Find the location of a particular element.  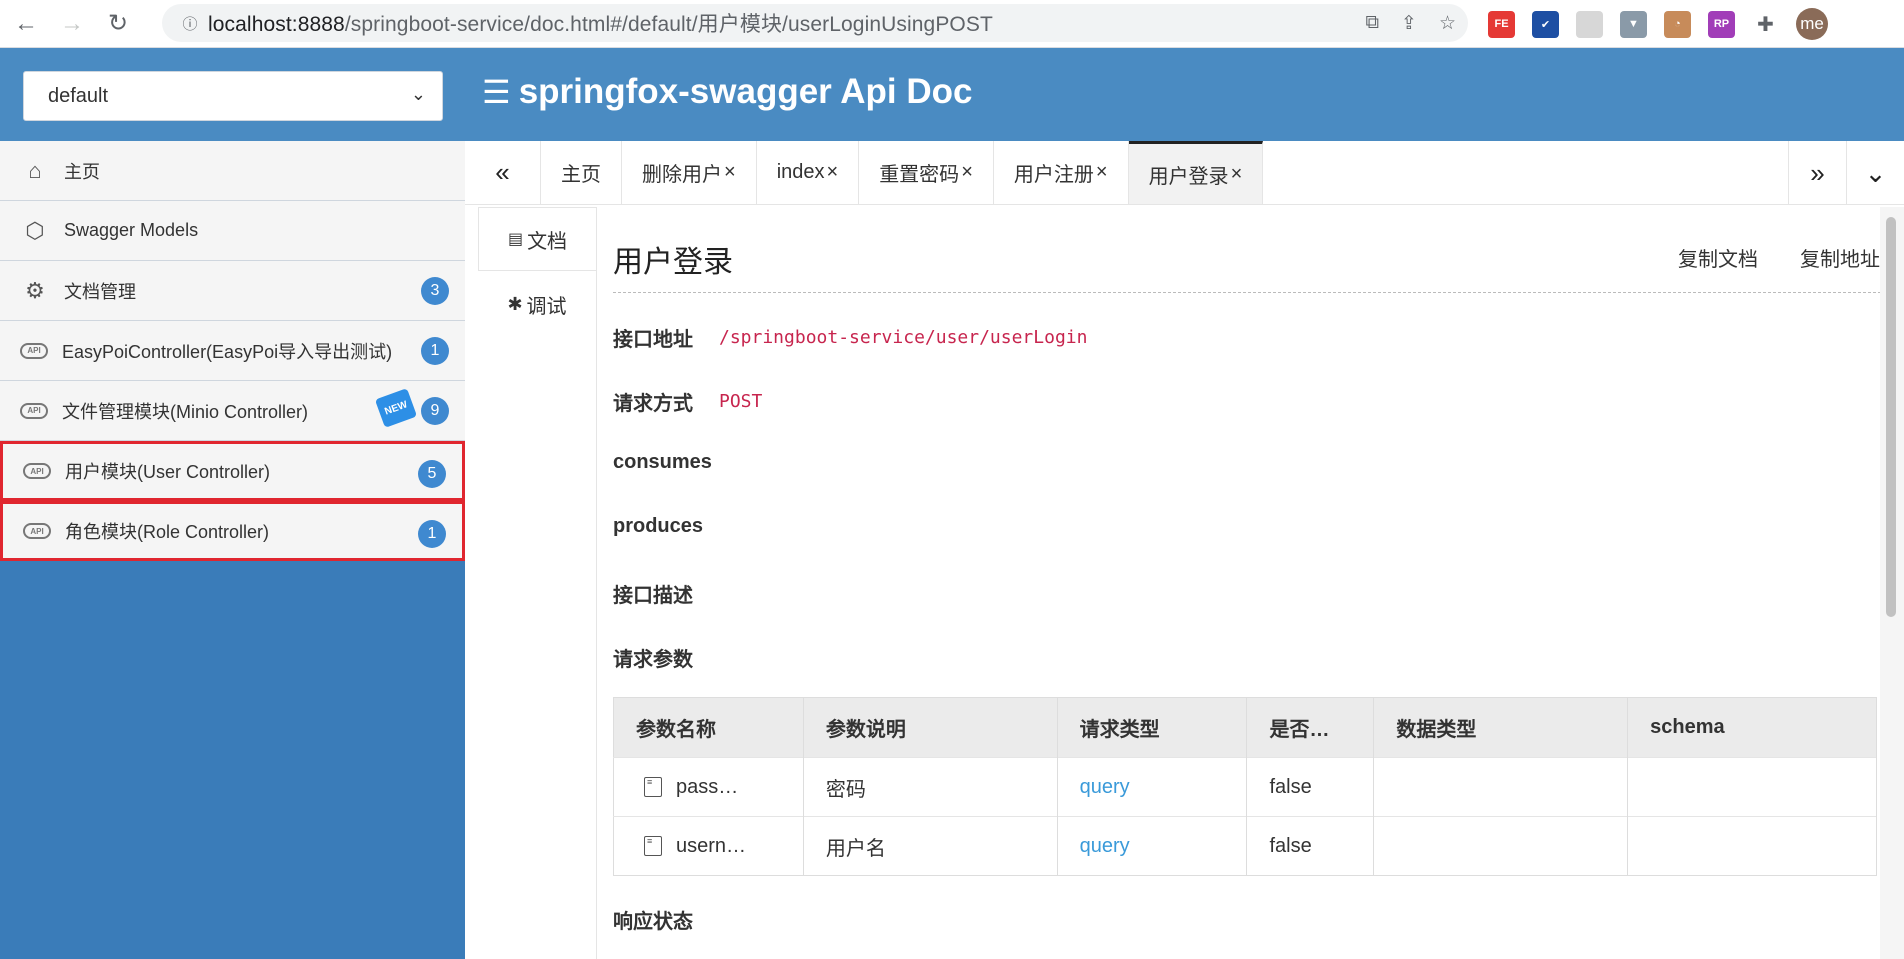

sidebar-item: API EasyPoiController(EasyPoi导入导出测试) 1 is located at coordinates (232, 351).